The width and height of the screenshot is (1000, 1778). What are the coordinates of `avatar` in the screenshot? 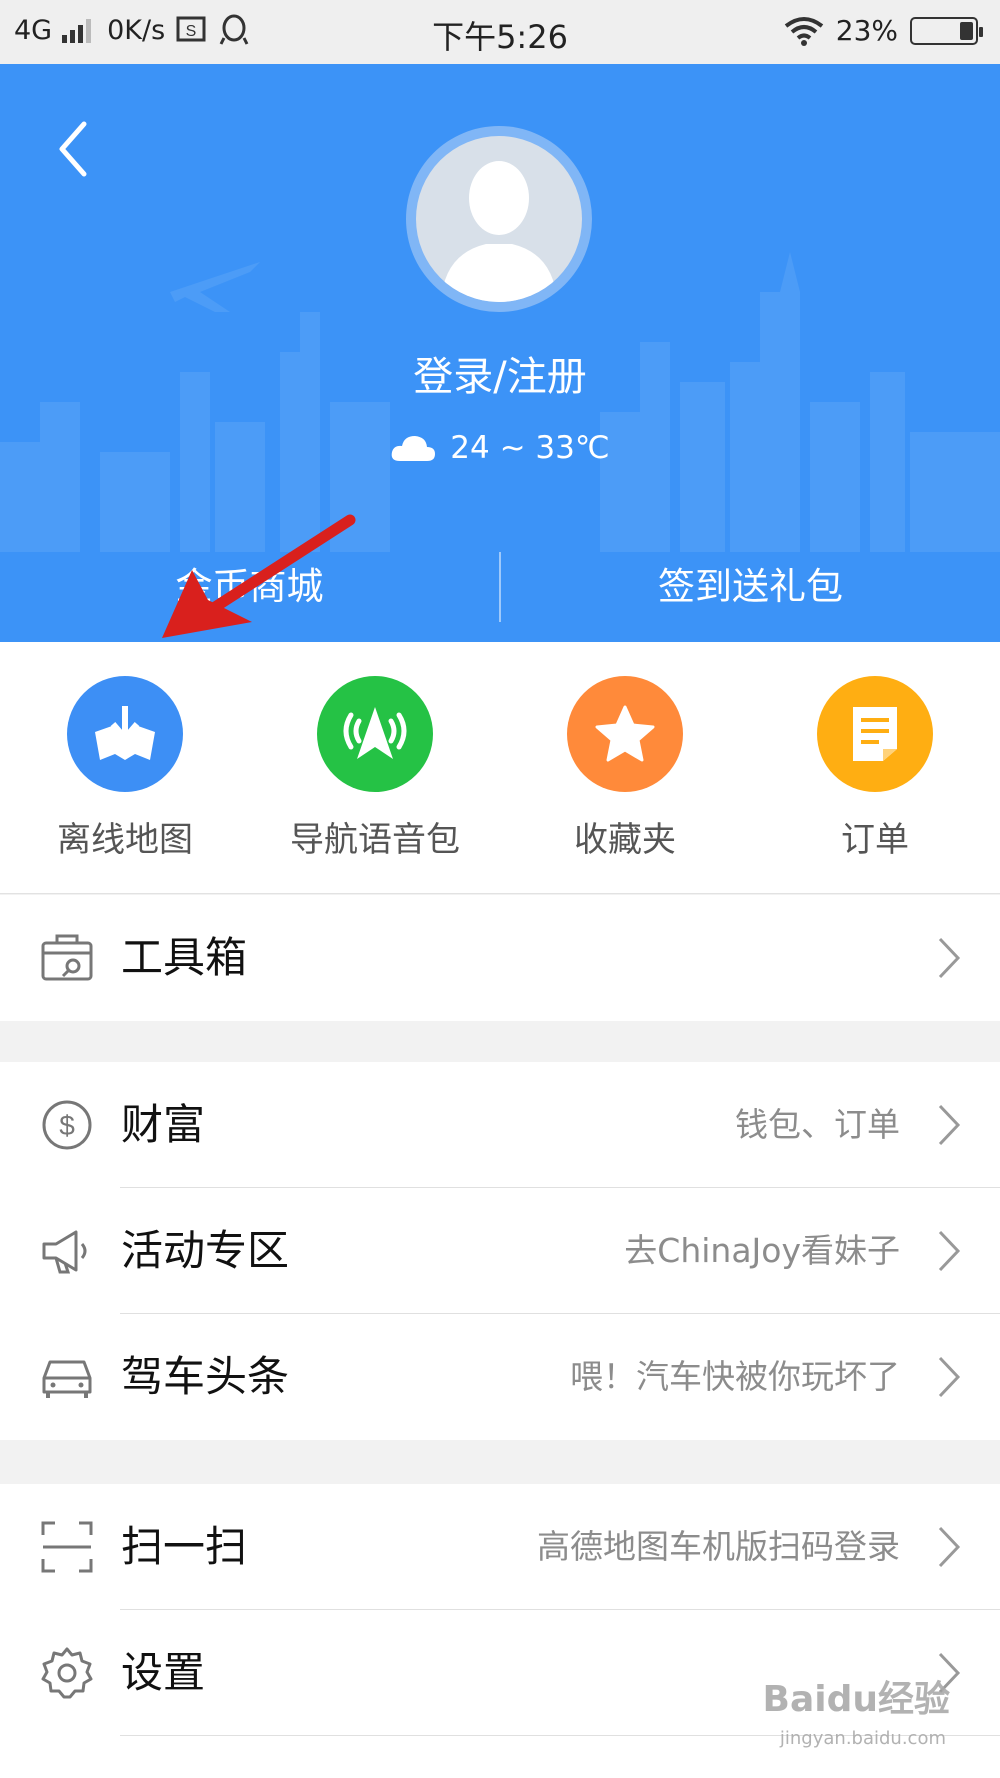 It's located at (499, 219).